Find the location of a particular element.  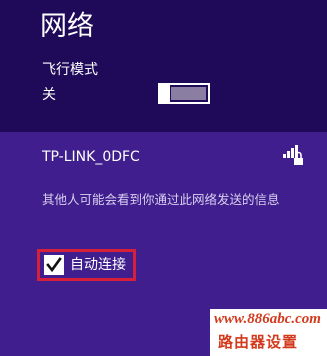

site-watermark: www.886abc.com 路由器设置 is located at coordinates (268, 332).